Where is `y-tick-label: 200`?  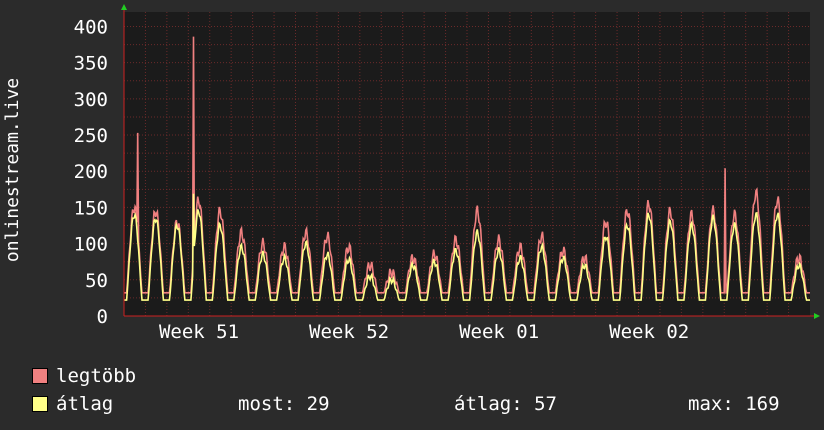
y-tick-label: 200 is located at coordinates (91, 172).